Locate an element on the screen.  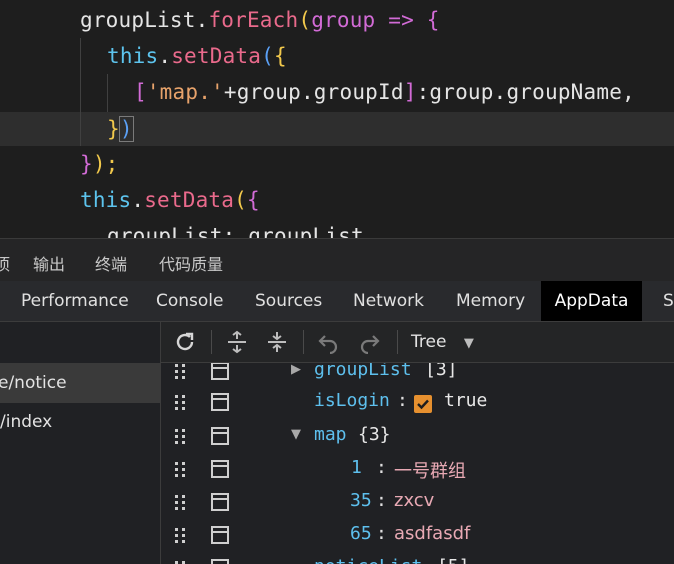
indent-guide is located at coordinates (80, 92).